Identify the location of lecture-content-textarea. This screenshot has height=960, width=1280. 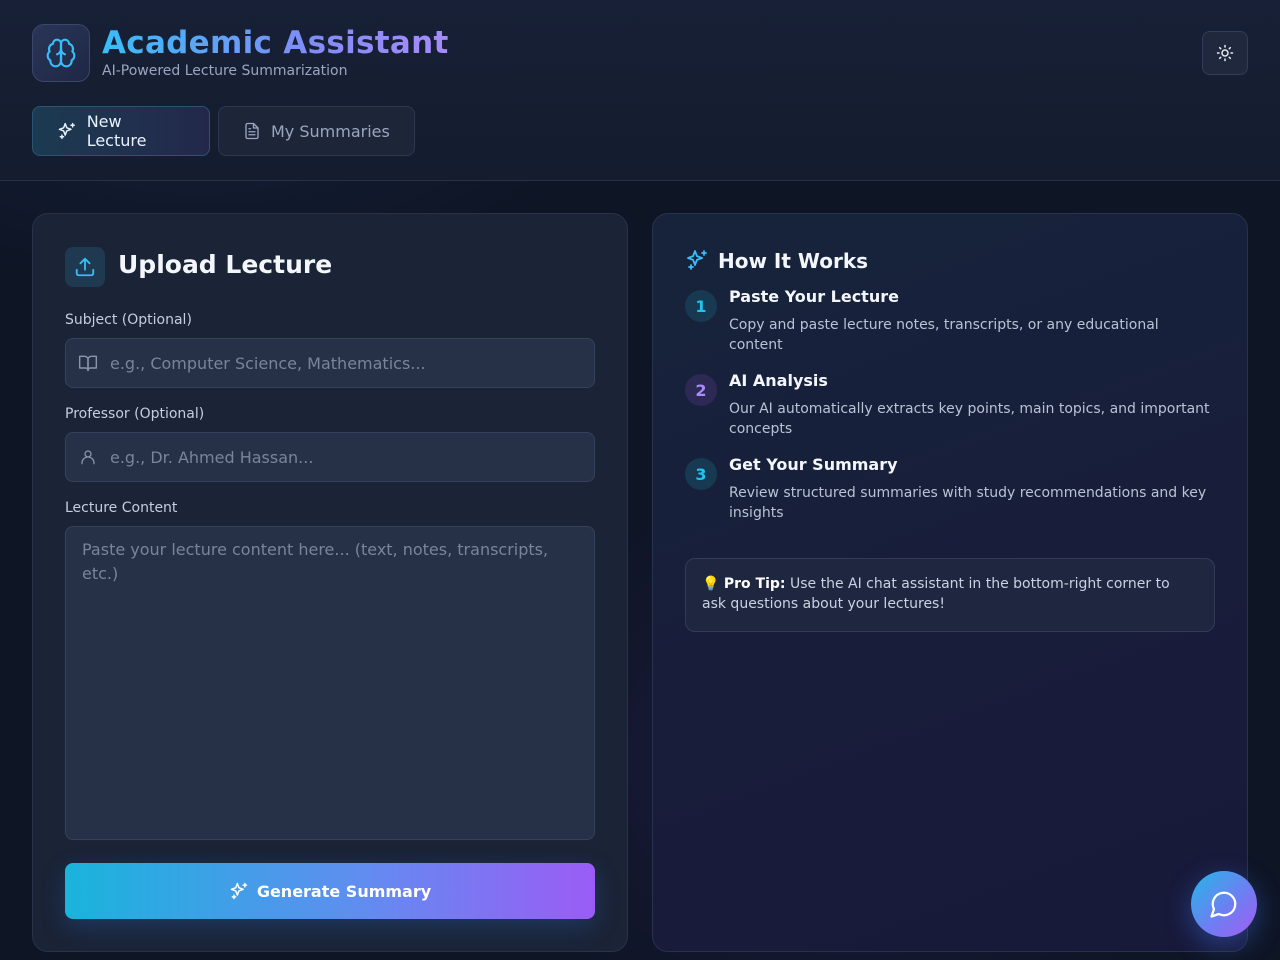
(330, 683).